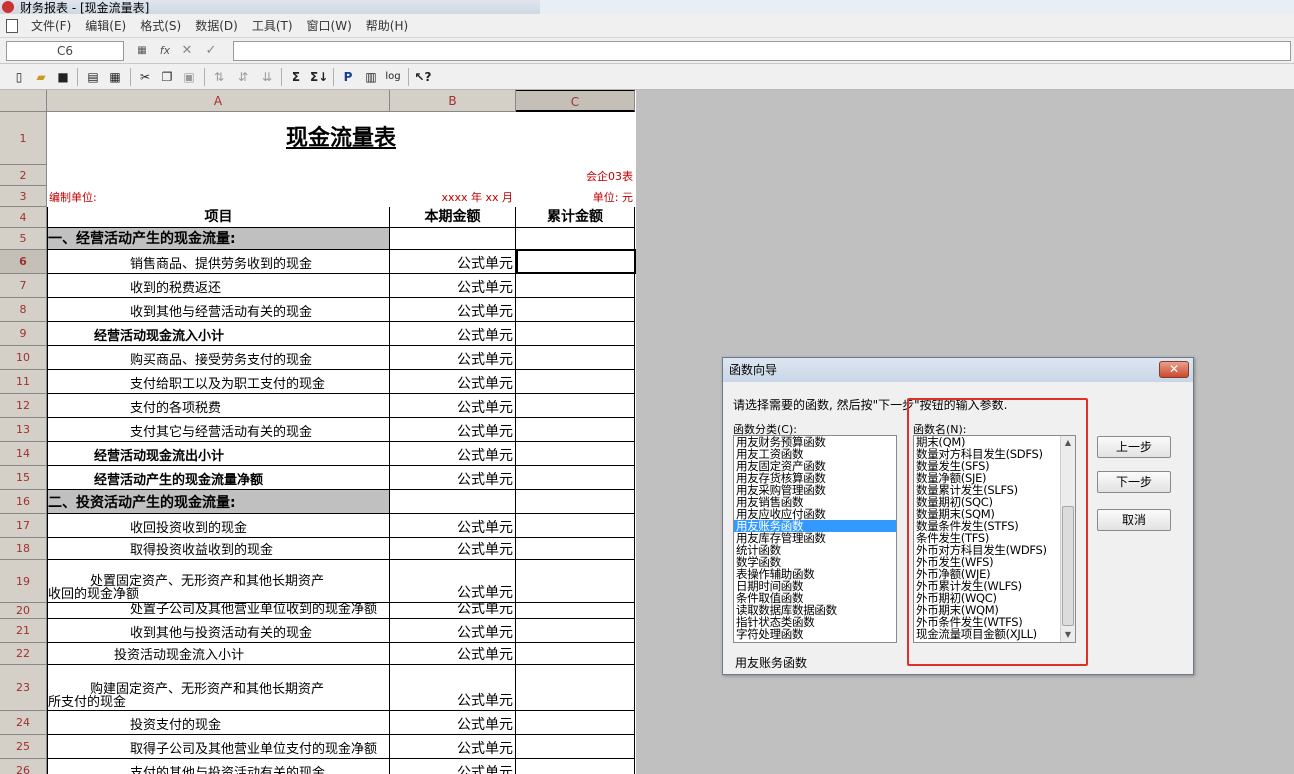 The image size is (1294, 774). I want to click on function-list-scrollbar: ▲ ▼, so click(1067, 539).